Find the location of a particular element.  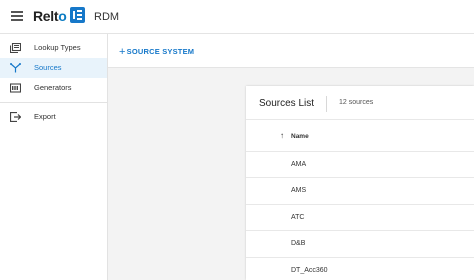

sources-count: 12 sources is located at coordinates (356, 102).